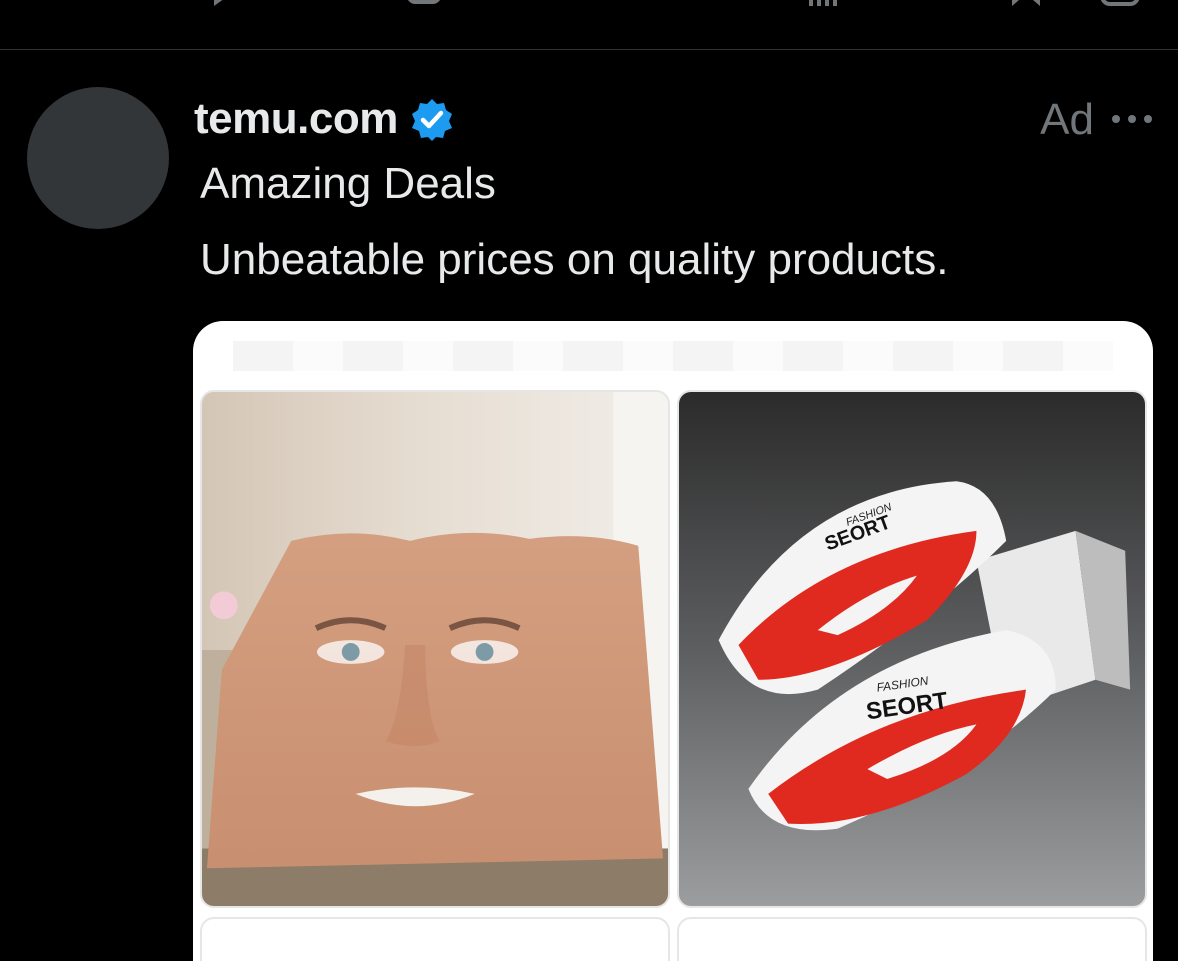  What do you see at coordinates (574, 259) in the screenshot?
I see `ad-body-text: Unbeatable prices on quality products.` at bounding box center [574, 259].